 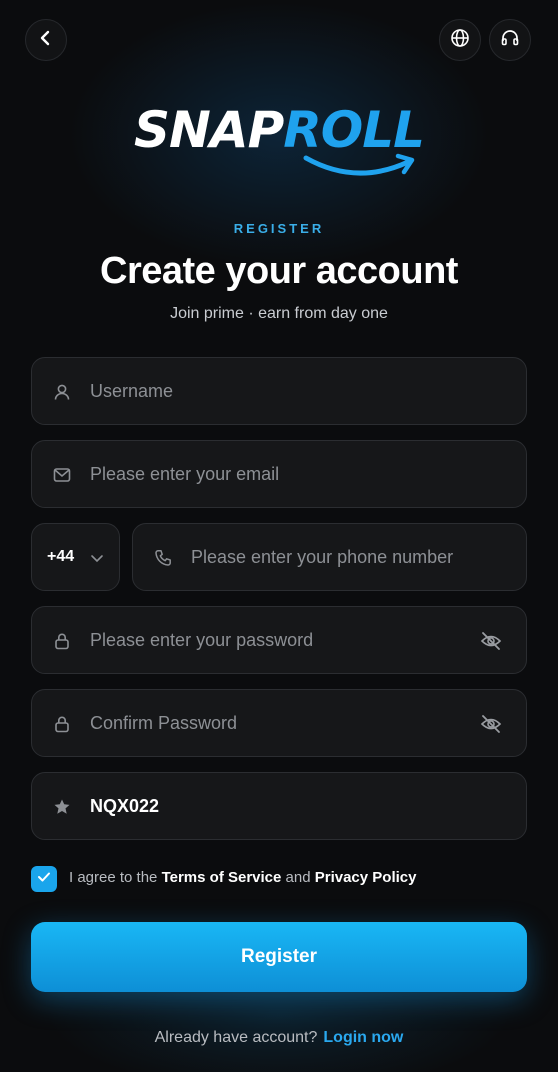 I want to click on invite-code-field: NQX022, so click(x=279, y=806).